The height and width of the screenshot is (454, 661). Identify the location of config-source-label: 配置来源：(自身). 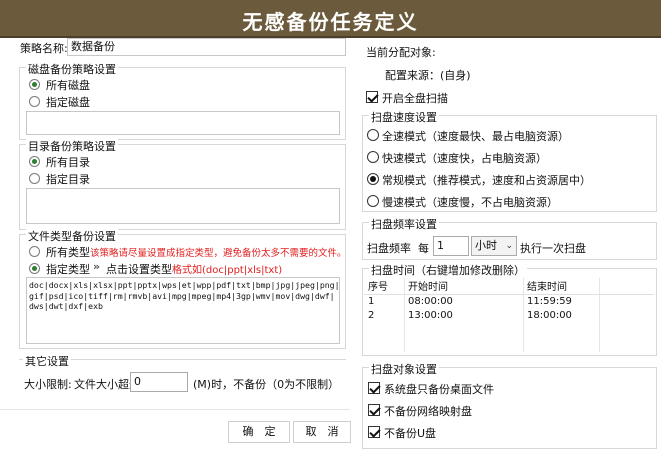
(428, 75).